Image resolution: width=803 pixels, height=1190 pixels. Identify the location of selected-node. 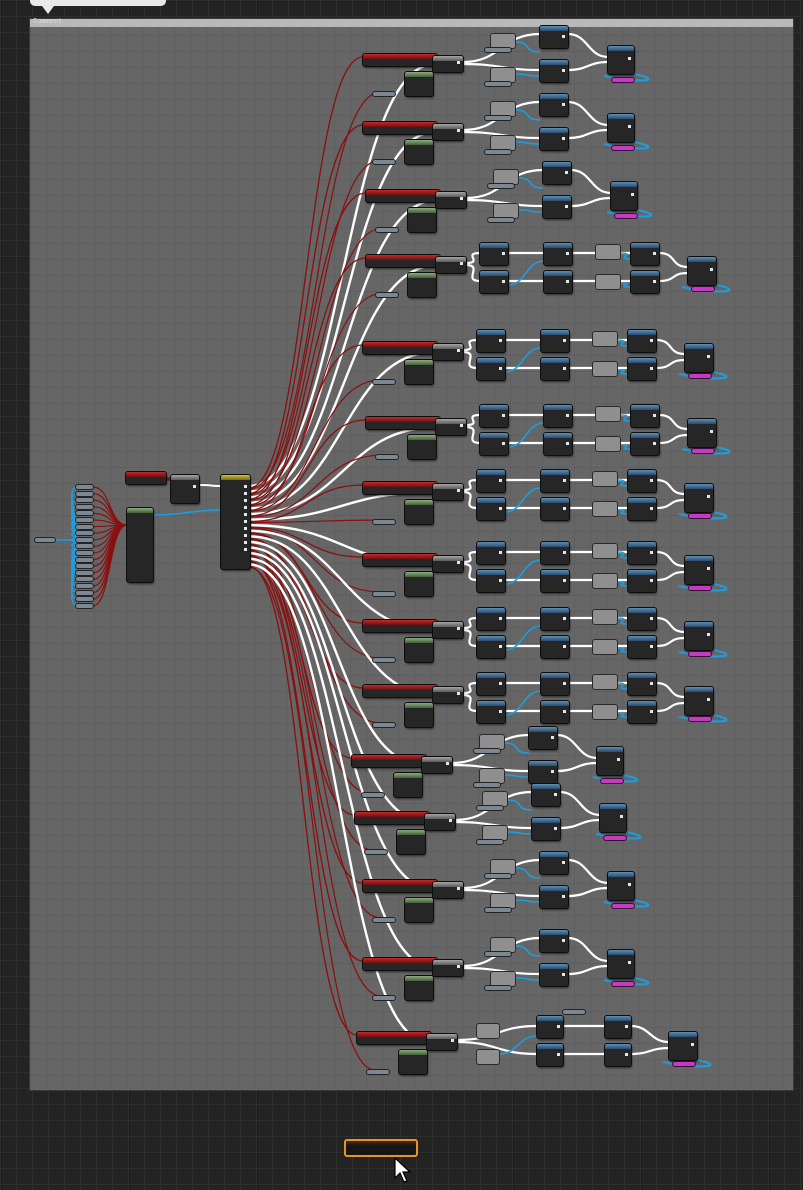
(381, 1148).